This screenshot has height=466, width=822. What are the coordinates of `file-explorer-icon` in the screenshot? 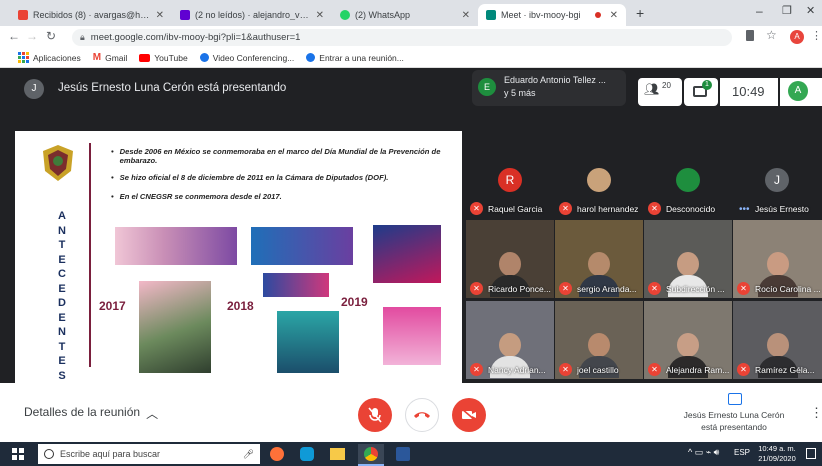 It's located at (337, 454).